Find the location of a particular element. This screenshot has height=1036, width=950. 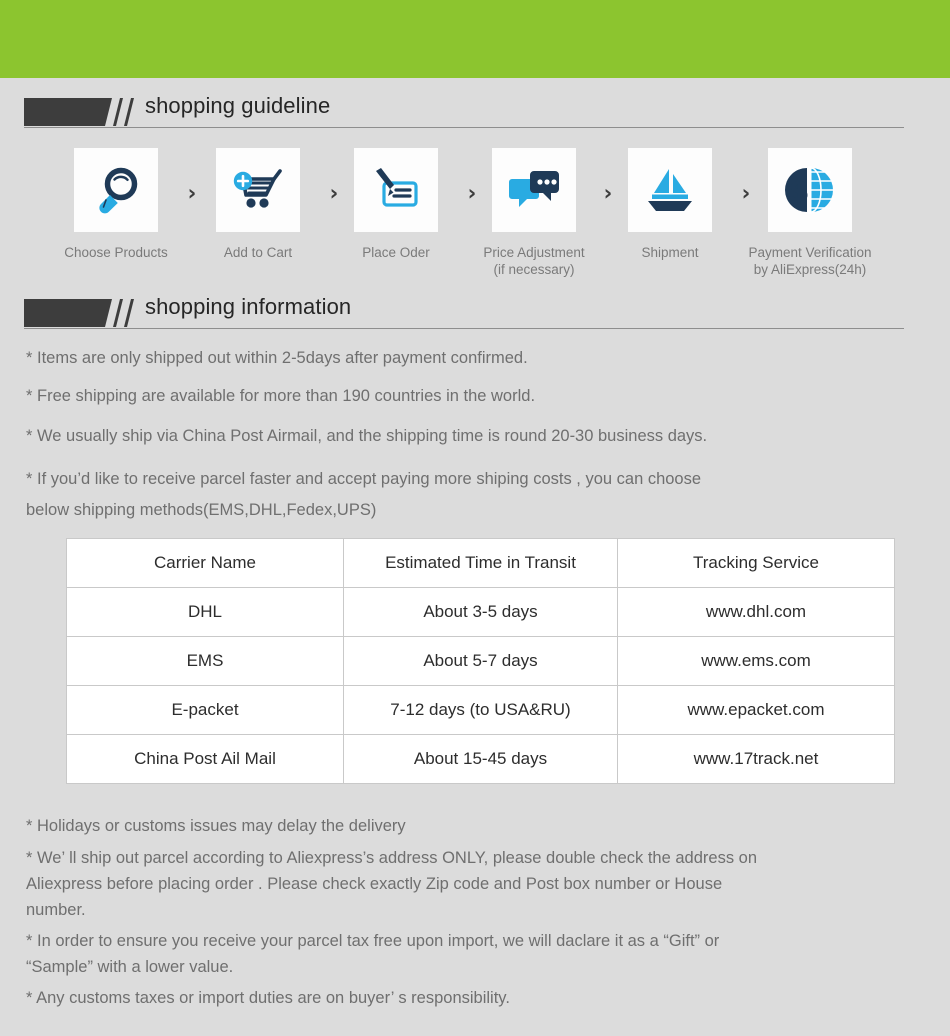

table-cell-transit: 7-12 days (to USA&RU) is located at coordinates (480, 710).